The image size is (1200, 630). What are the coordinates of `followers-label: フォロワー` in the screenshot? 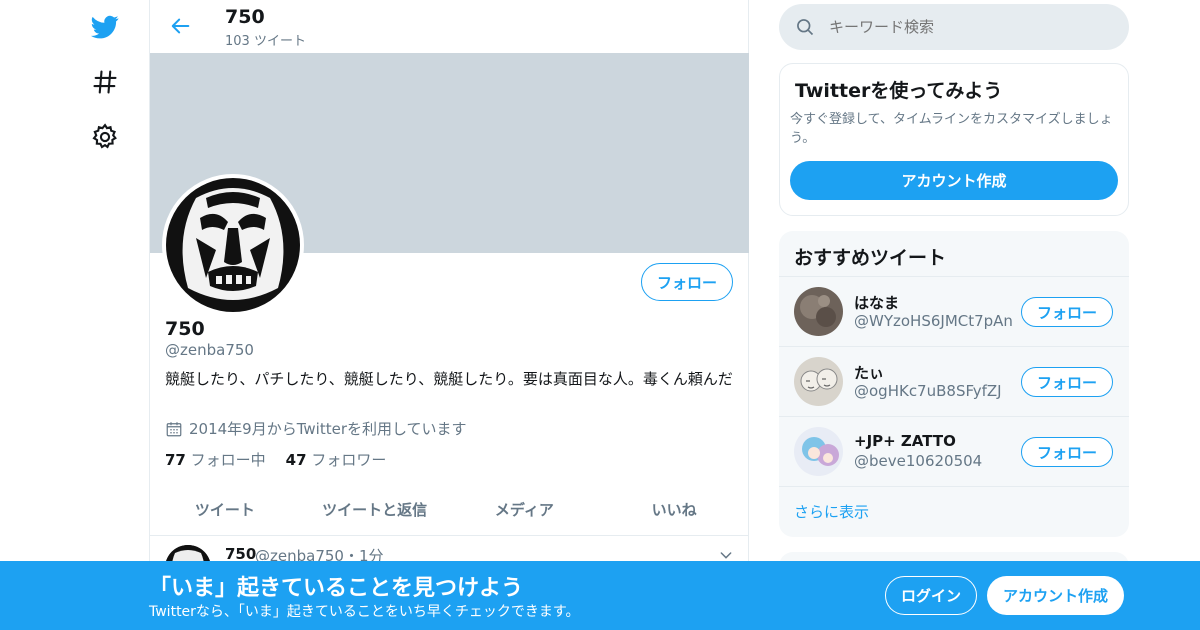 It's located at (349, 460).